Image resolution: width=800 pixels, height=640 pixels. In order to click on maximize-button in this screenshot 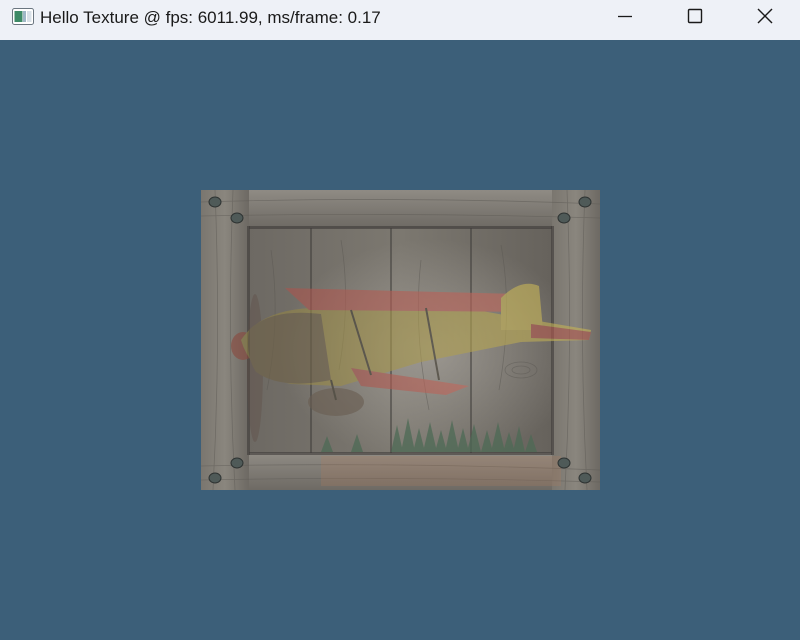, I will do `click(695, 18)`.